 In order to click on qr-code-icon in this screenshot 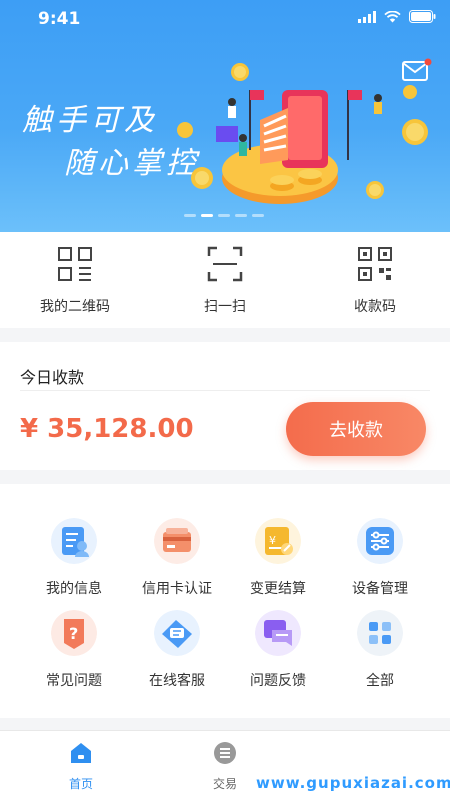, I will do `click(75, 264)`.